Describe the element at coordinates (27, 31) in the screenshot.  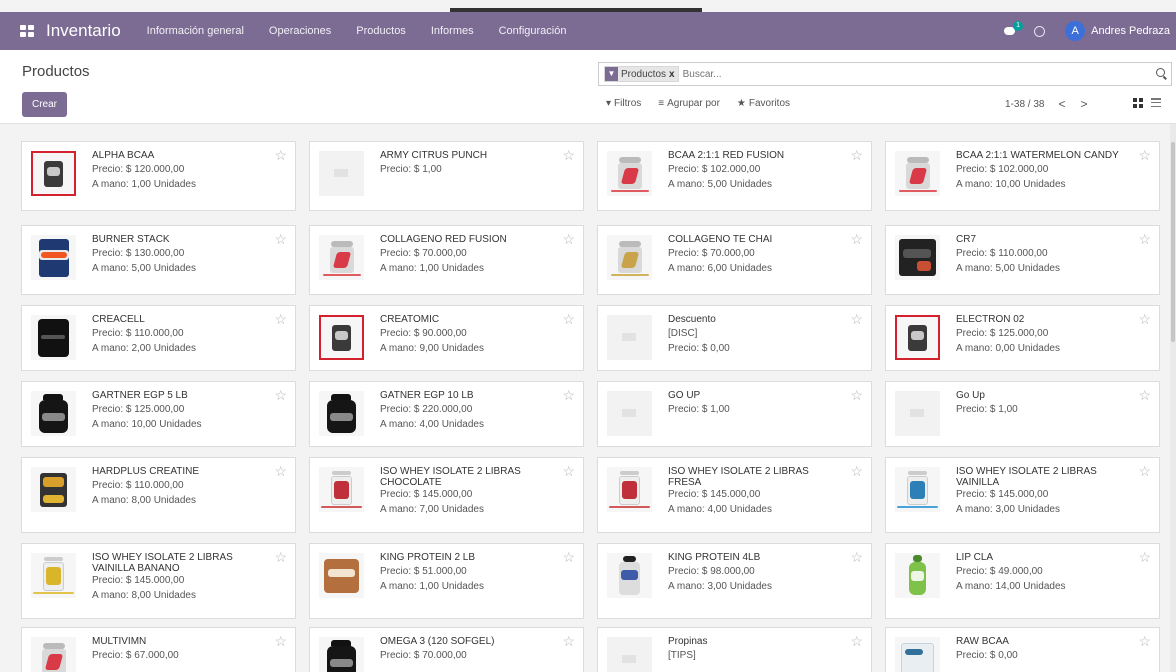
I see `apps-icon` at that location.